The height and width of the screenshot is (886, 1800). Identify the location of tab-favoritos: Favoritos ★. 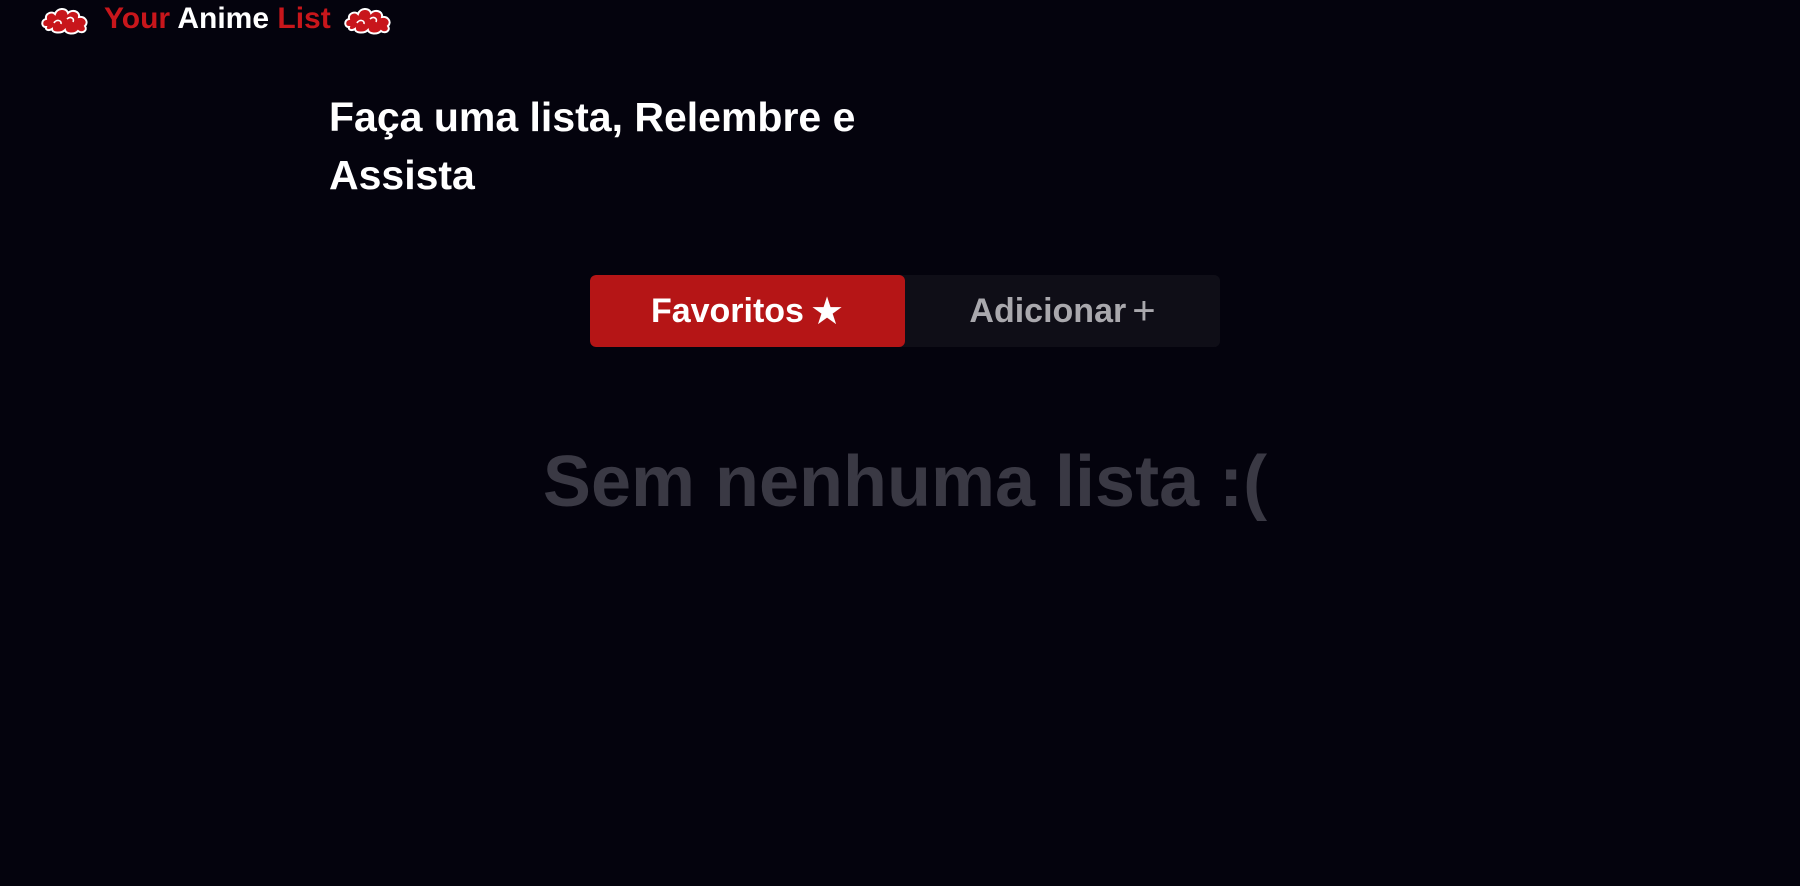
(747, 311).